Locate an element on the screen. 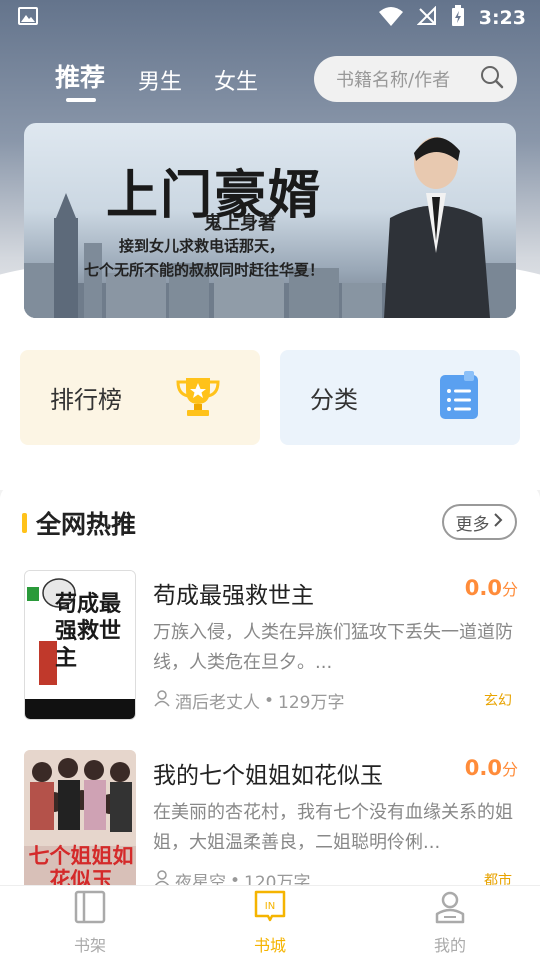 Image resolution: width=540 pixels, height=960 pixels. book-genre-tag: 玄幻 is located at coordinates (498, 701).